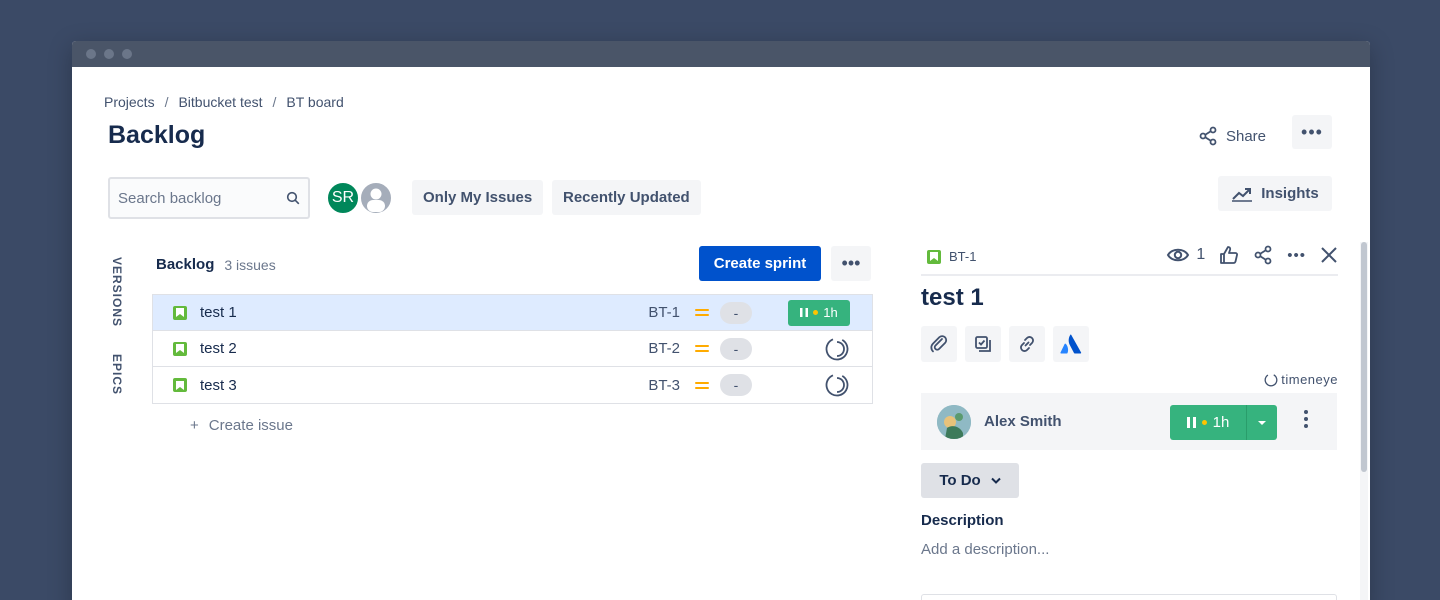 This screenshot has height=600, width=1440. I want to click on atlassian-app-button, so click(1071, 344).